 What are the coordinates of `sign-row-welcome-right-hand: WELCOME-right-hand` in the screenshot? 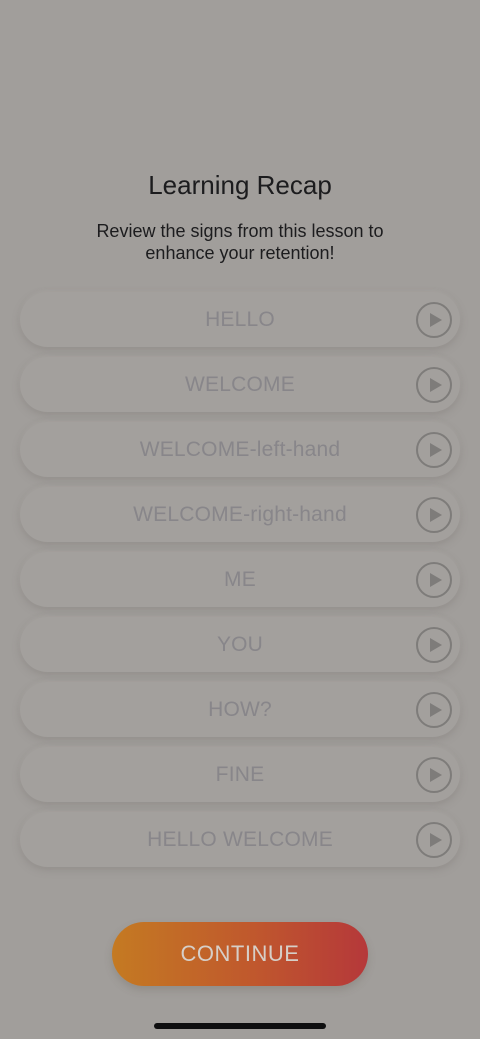 It's located at (240, 514).